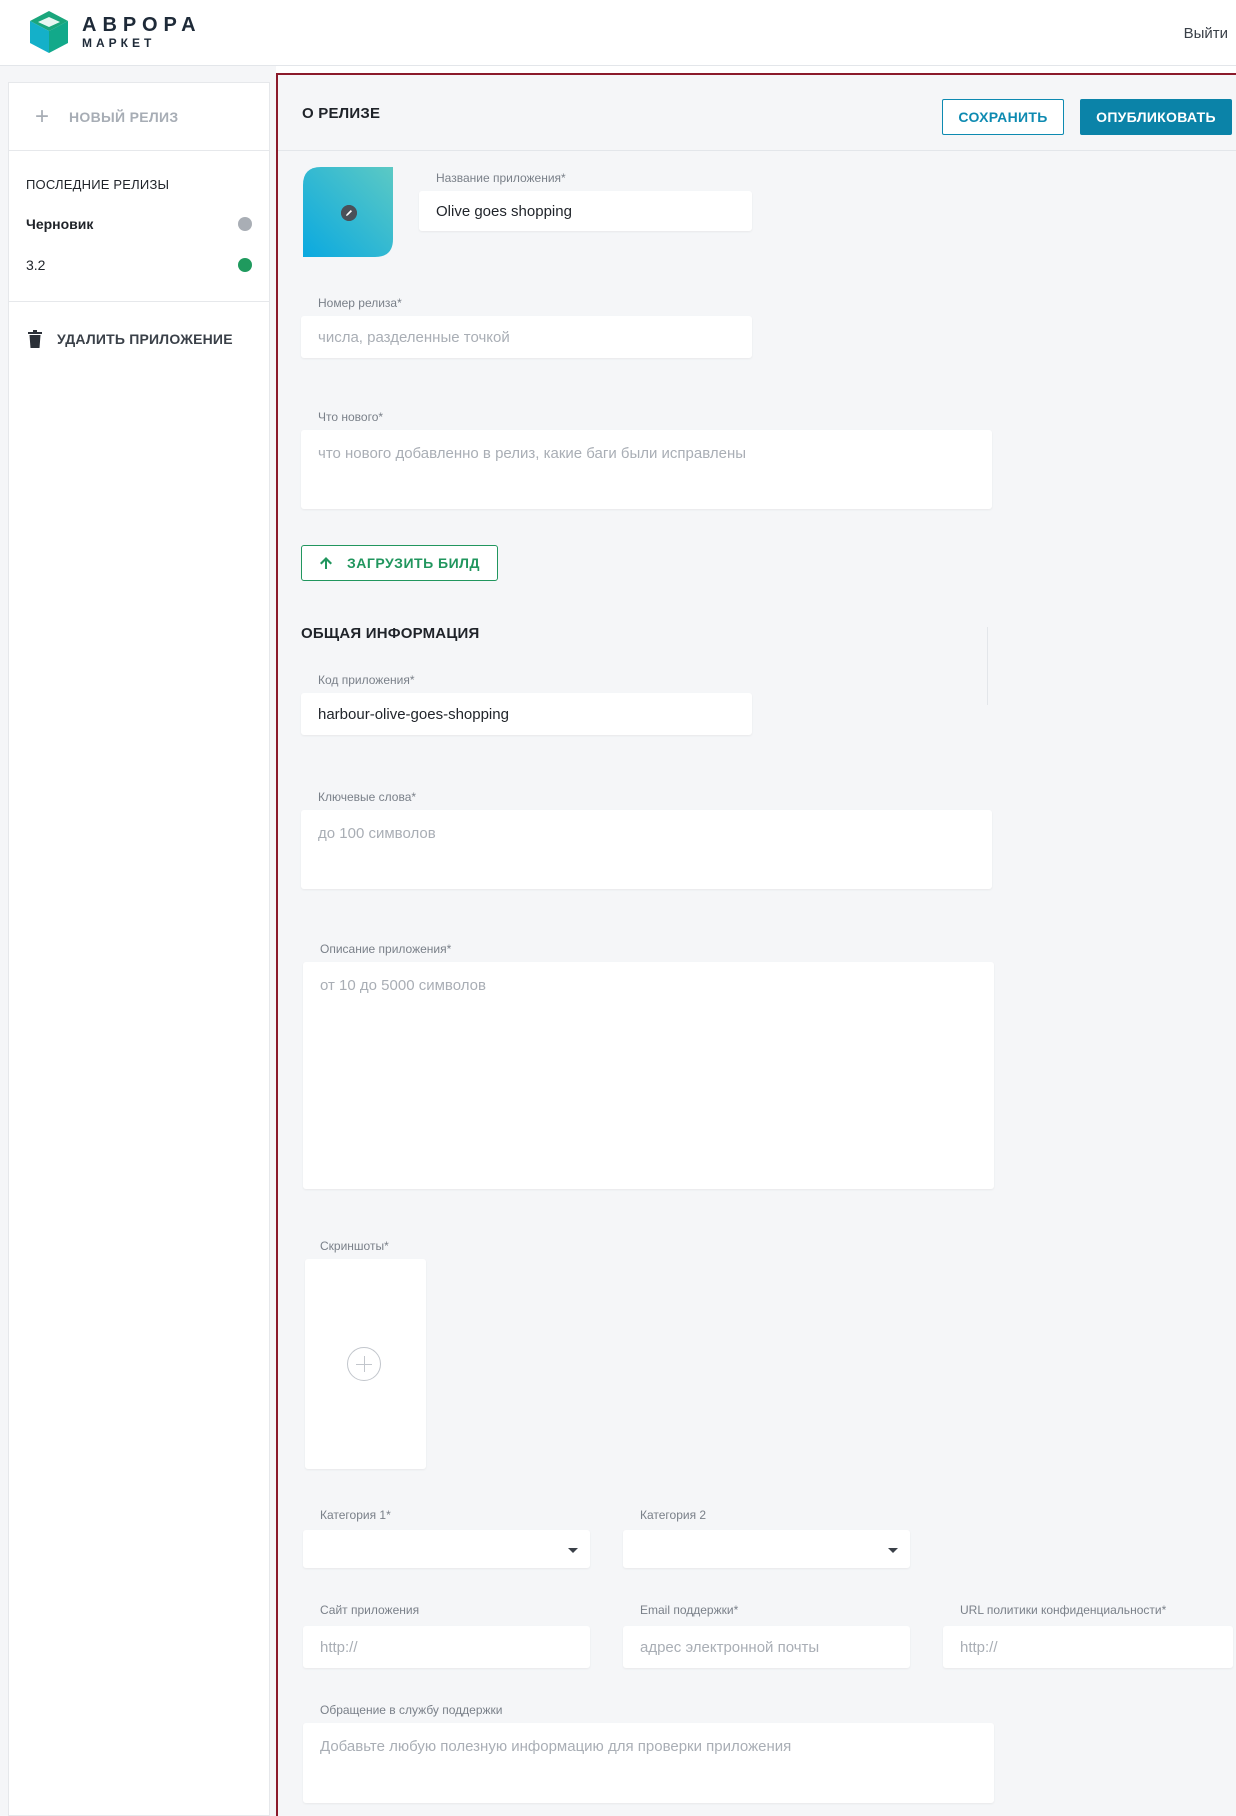  I want to click on top-header: АВРОРА МАРКЕТ Выйти, so click(618, 33).